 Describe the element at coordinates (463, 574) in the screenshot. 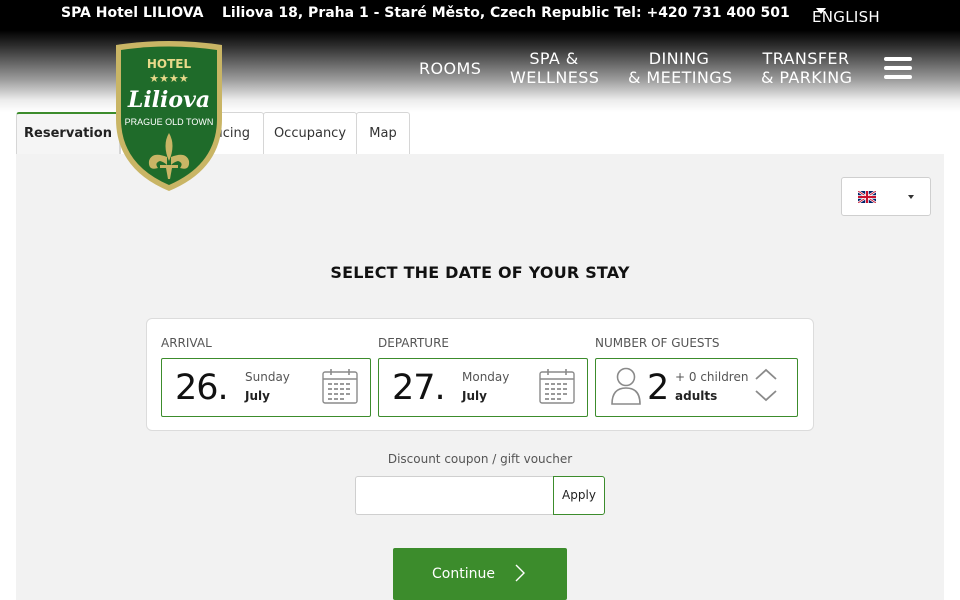

I see `continue-label: Continue` at that location.